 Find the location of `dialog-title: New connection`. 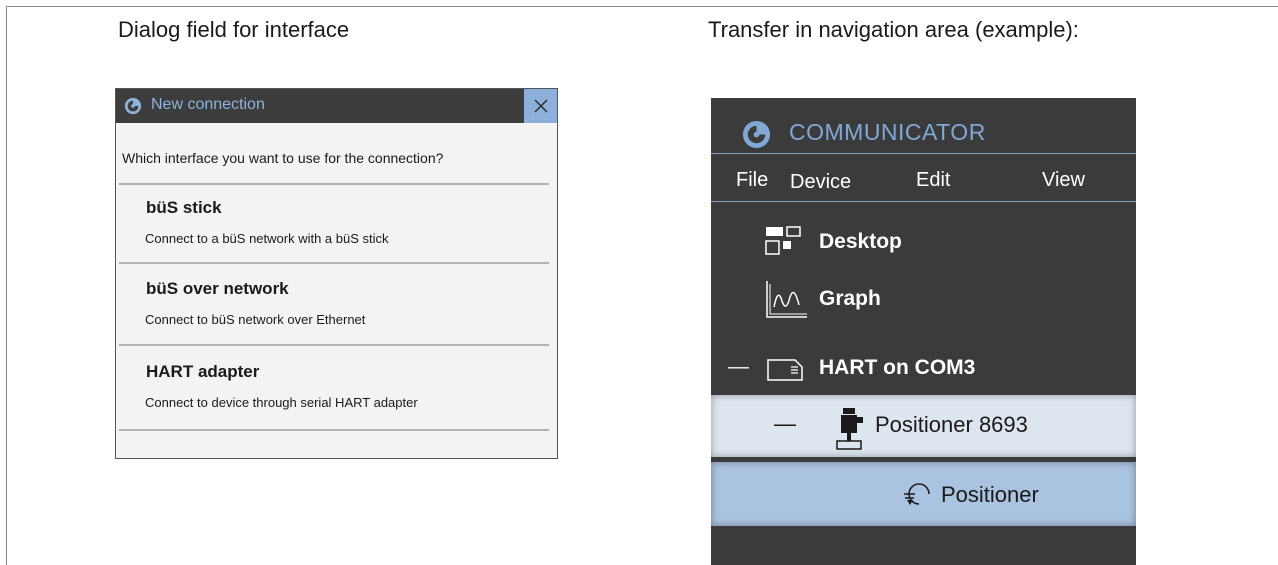

dialog-title: New connection is located at coordinates (208, 104).